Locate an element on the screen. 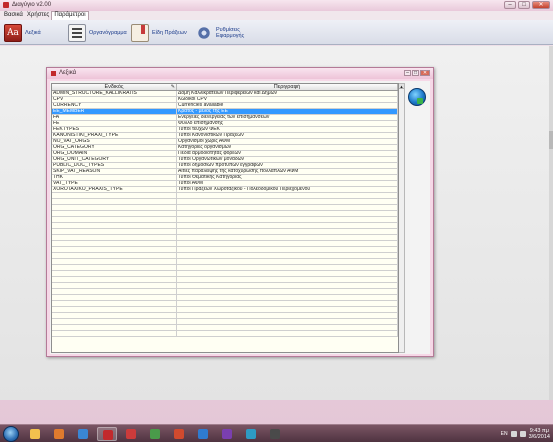 This screenshot has height=442, width=553. cell-description: Οργανισμοί χωρίς ΑΦΜ is located at coordinates (287, 141).